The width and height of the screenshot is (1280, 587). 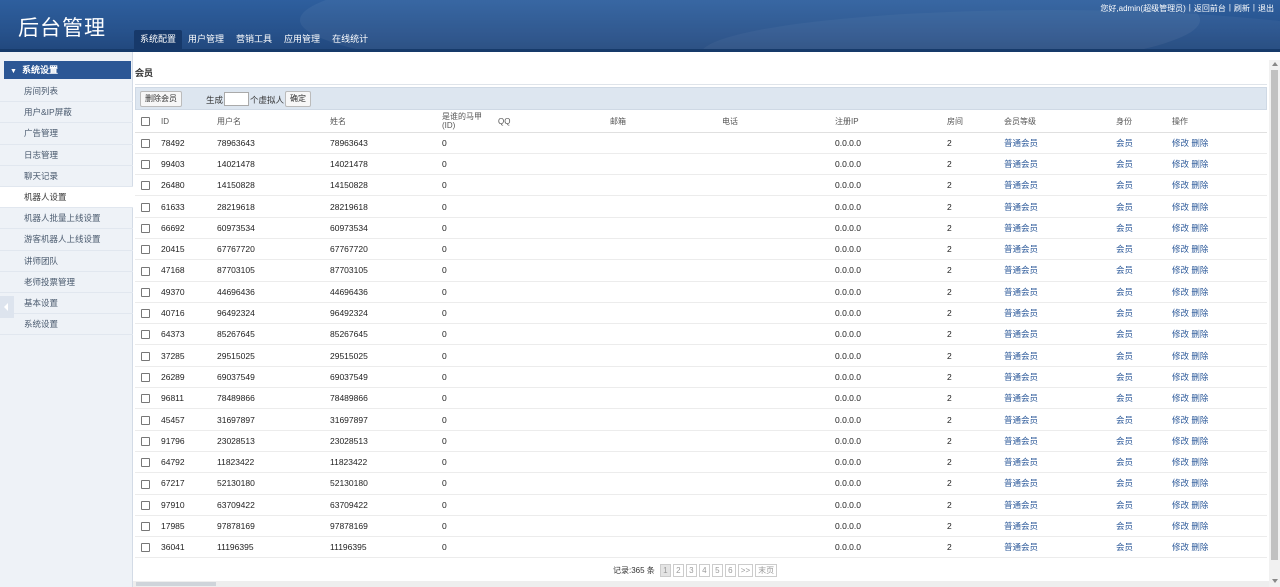 What do you see at coordinates (730, 570) in the screenshot?
I see `page-button-6: 6` at bounding box center [730, 570].